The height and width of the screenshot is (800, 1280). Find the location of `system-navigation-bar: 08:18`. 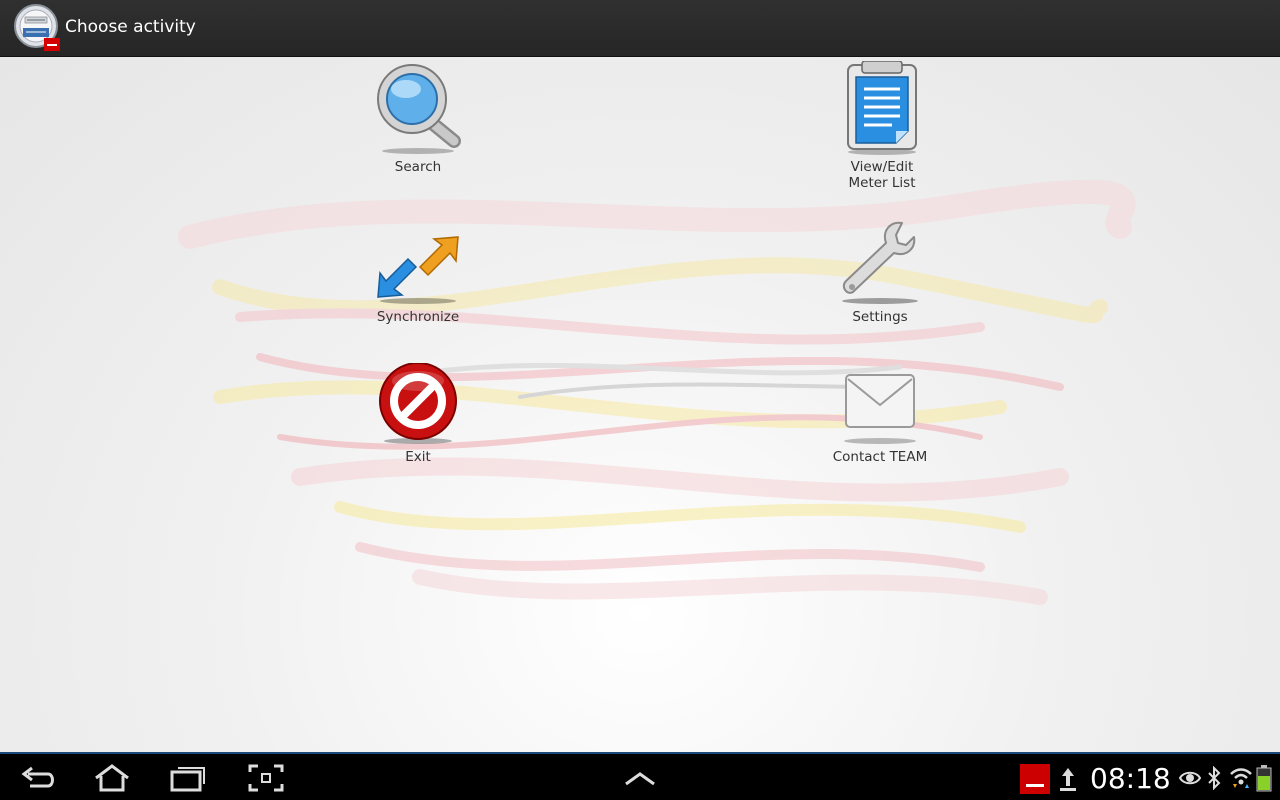

system-navigation-bar: 08:18 is located at coordinates (640, 776).